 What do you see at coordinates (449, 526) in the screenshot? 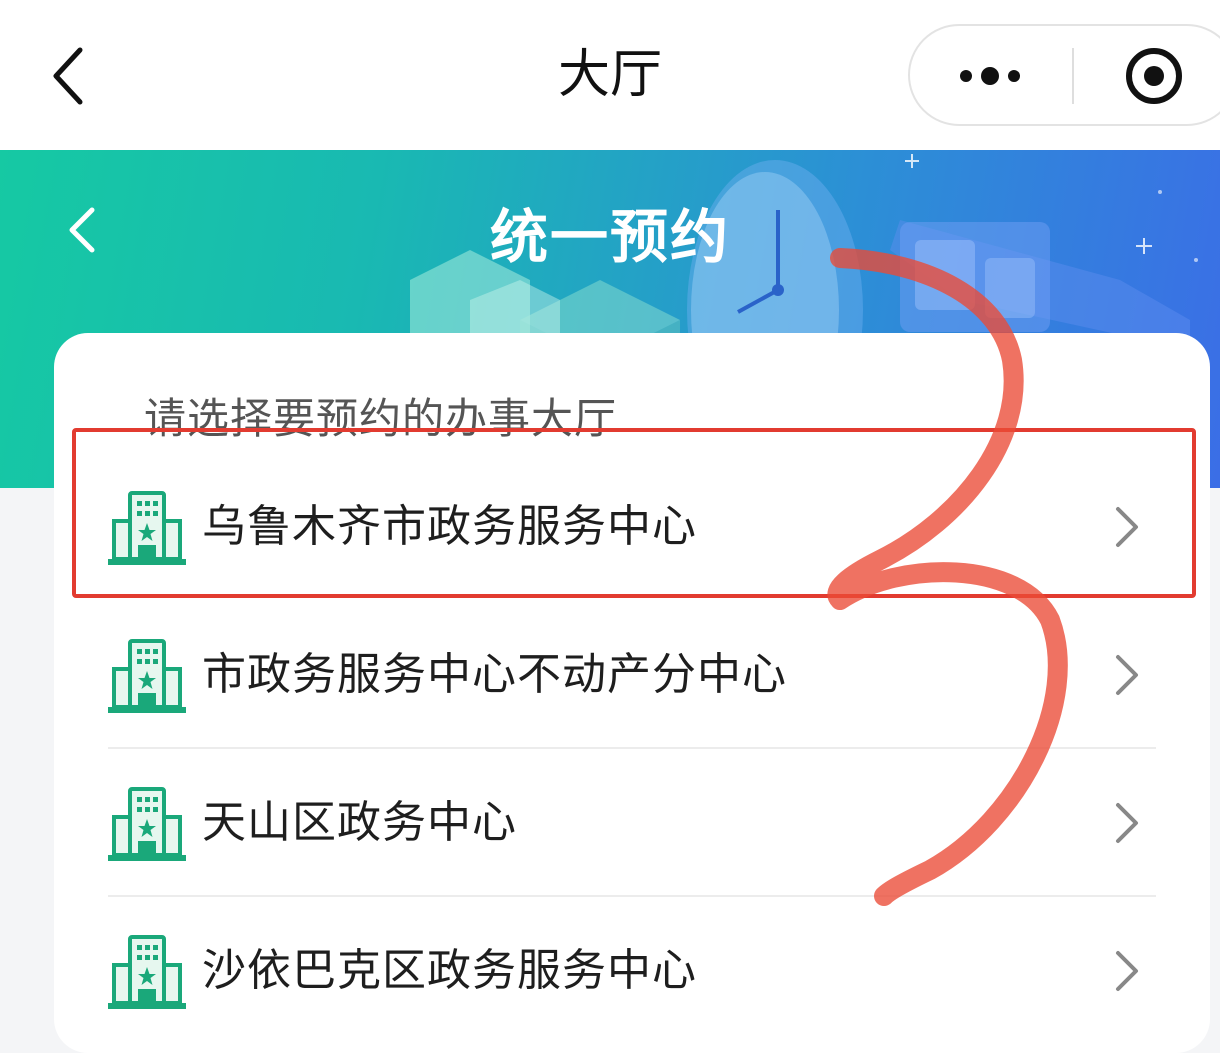
I see `hall-item-label: 乌鲁木齐市政务服务中心` at bounding box center [449, 526].